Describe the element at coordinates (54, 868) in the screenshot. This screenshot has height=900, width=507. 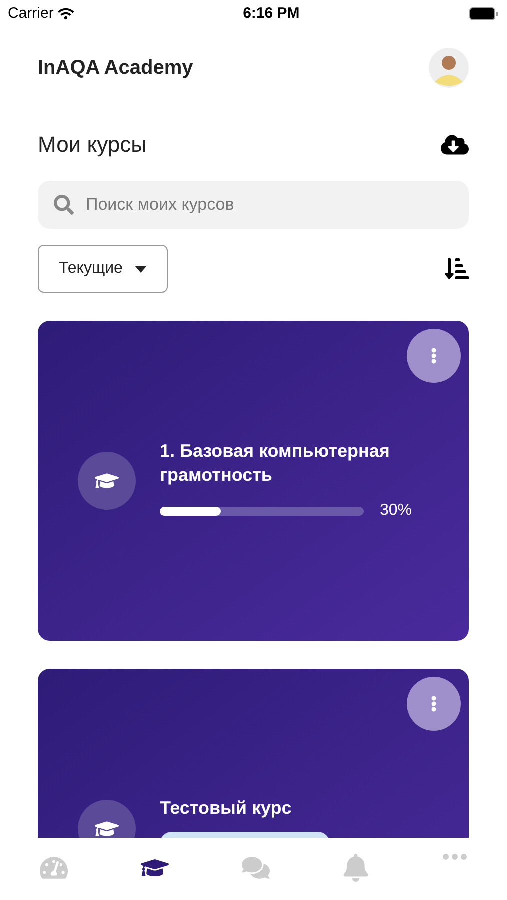
I see `gauge-icon` at that location.